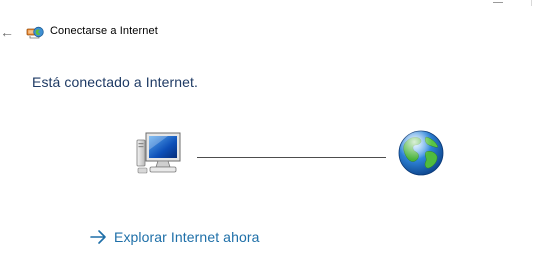  I want to click on globe-icon, so click(421, 153).